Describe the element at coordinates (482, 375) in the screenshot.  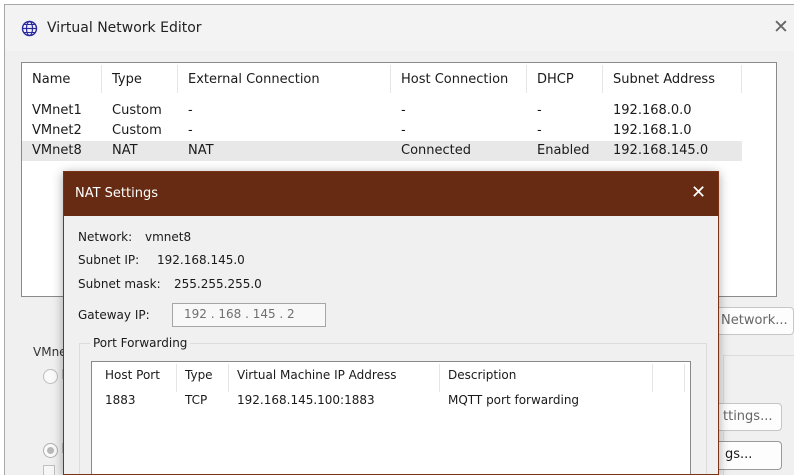
I see `col-header-description: Description` at that location.